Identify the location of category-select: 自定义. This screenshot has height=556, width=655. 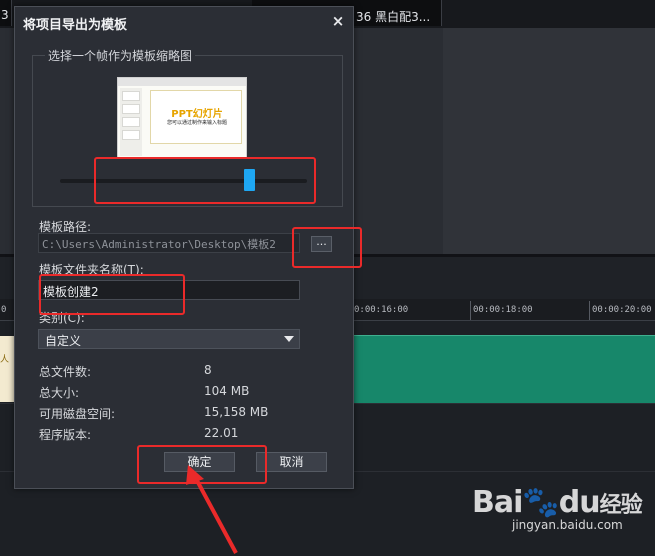
(169, 339).